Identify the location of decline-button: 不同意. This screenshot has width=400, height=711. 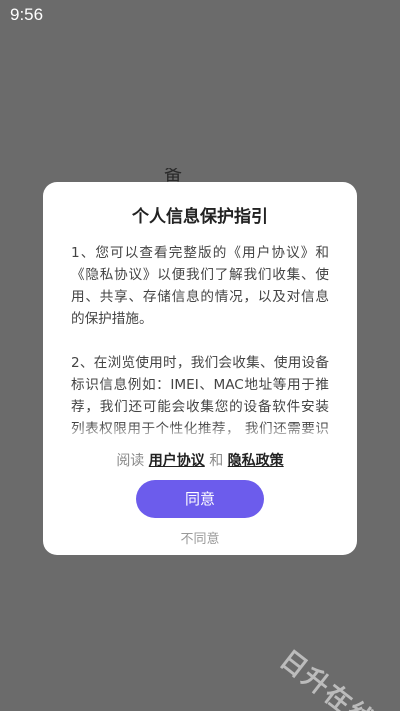
(200, 537).